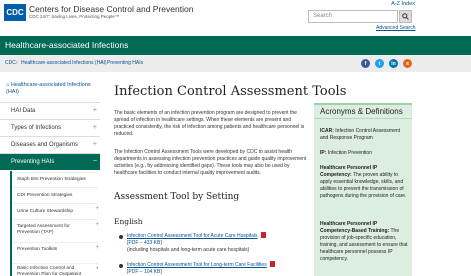 This screenshot has height=276, width=471. Describe the element at coordinates (10, 63) in the screenshot. I see `breadcrumb-item: CDC` at that location.